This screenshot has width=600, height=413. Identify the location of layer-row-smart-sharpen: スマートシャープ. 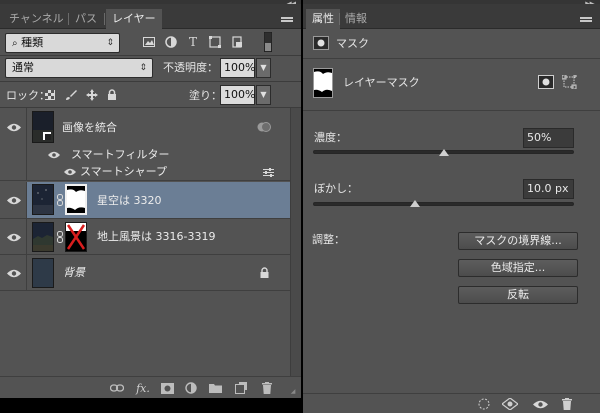
(145, 171).